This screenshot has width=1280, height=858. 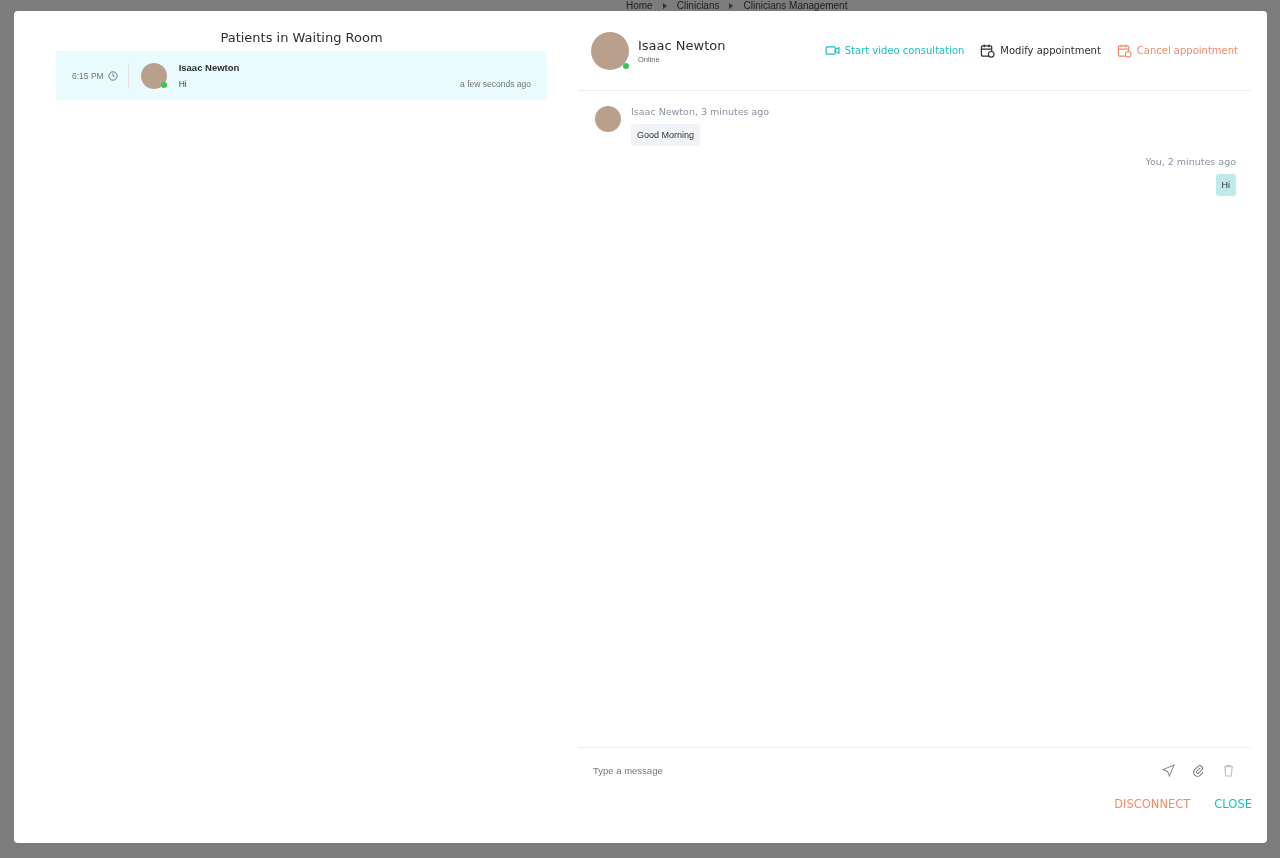 I want to click on sender-avatar, so click(x=608, y=119).